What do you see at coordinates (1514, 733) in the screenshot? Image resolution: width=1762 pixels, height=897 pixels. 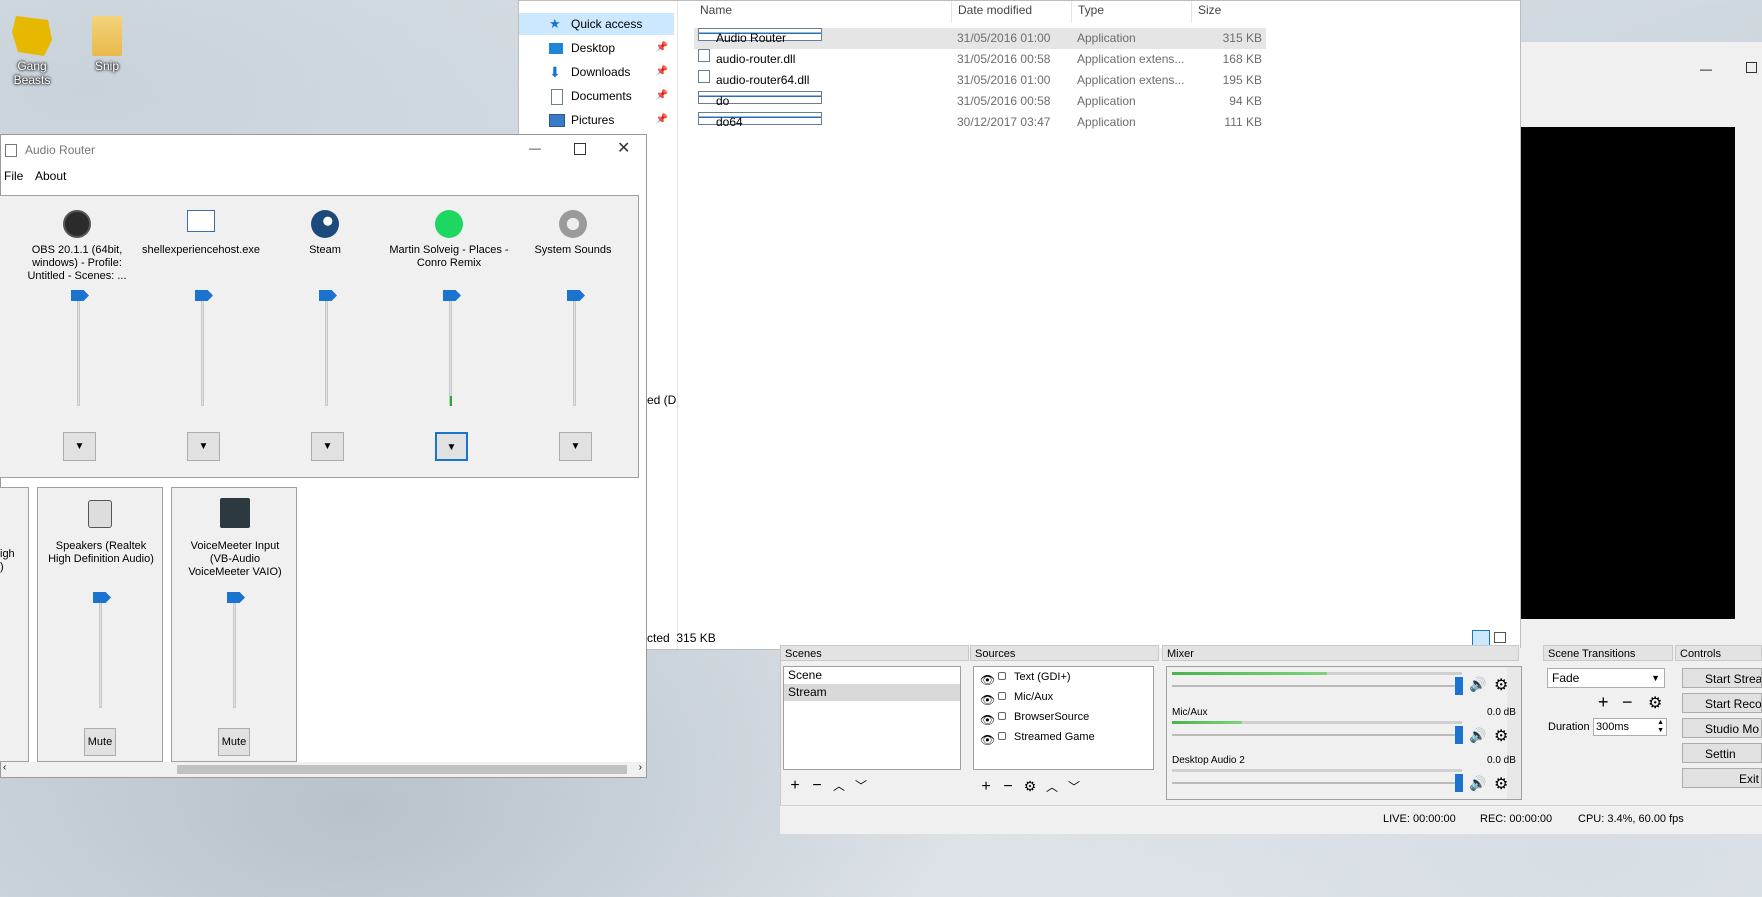 I see `mixer-scrollbar` at bounding box center [1514, 733].